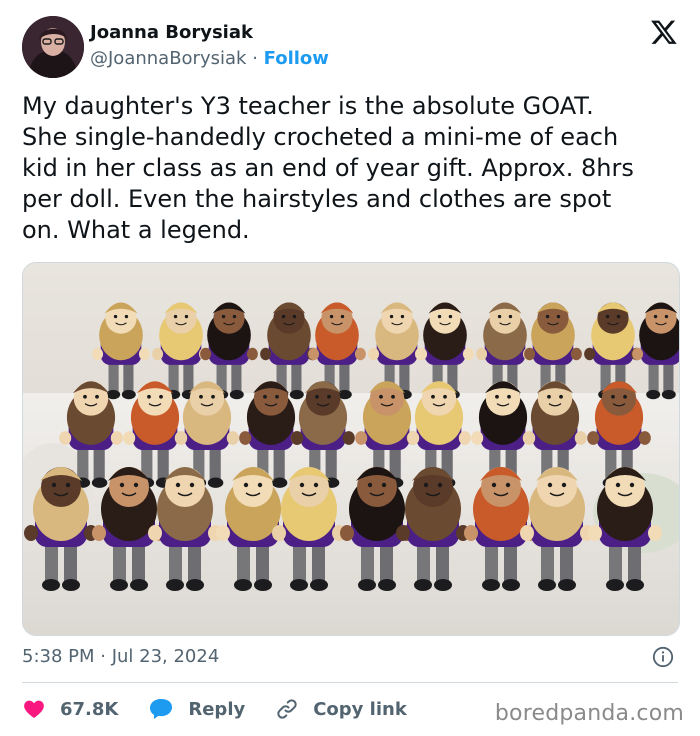  What do you see at coordinates (350, 682) in the screenshot?
I see `divider` at bounding box center [350, 682].